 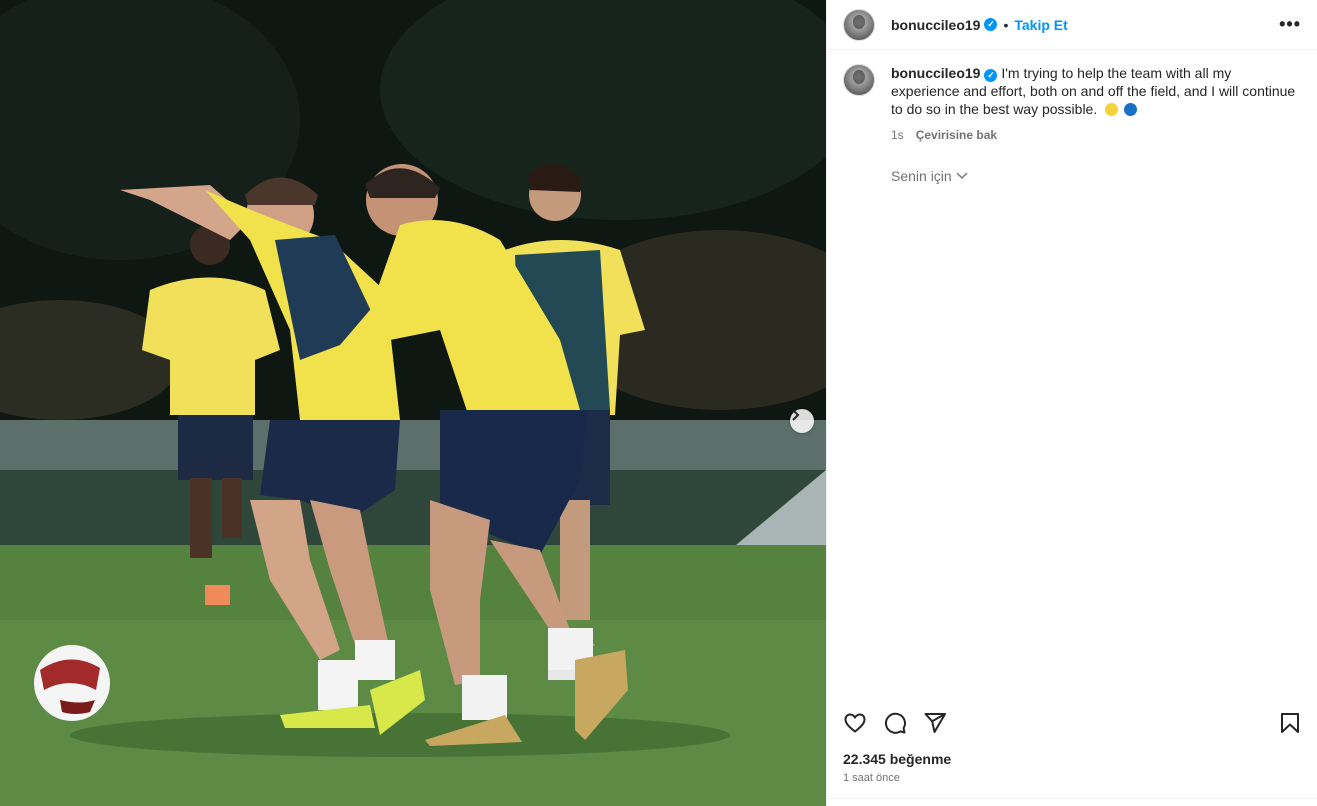 I want to click on follow-button: Takip Et, so click(x=1040, y=25).